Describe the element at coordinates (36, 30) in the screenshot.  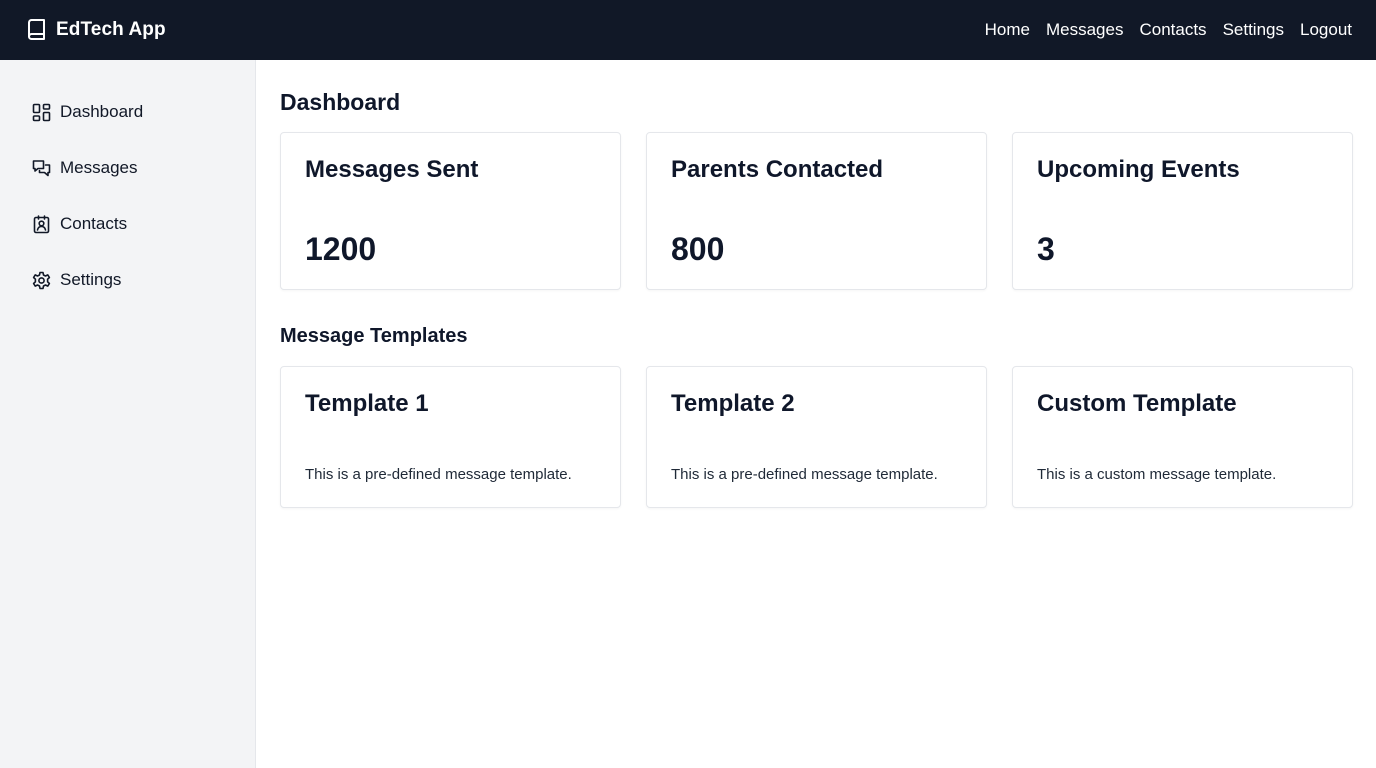
I see `book-icon` at that location.